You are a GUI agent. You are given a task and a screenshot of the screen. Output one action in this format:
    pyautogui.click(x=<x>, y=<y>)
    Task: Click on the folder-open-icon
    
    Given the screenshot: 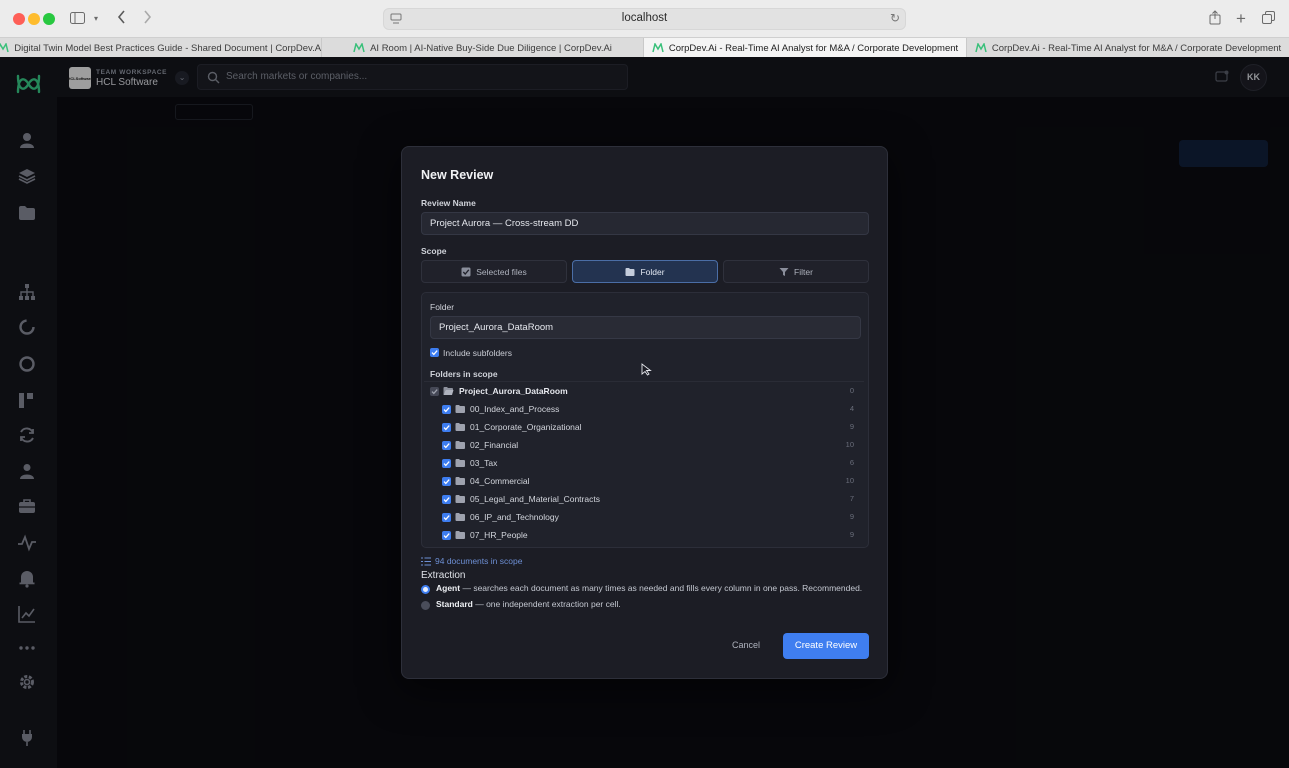 What is the action you would take?
    pyautogui.click(x=448, y=391)
    